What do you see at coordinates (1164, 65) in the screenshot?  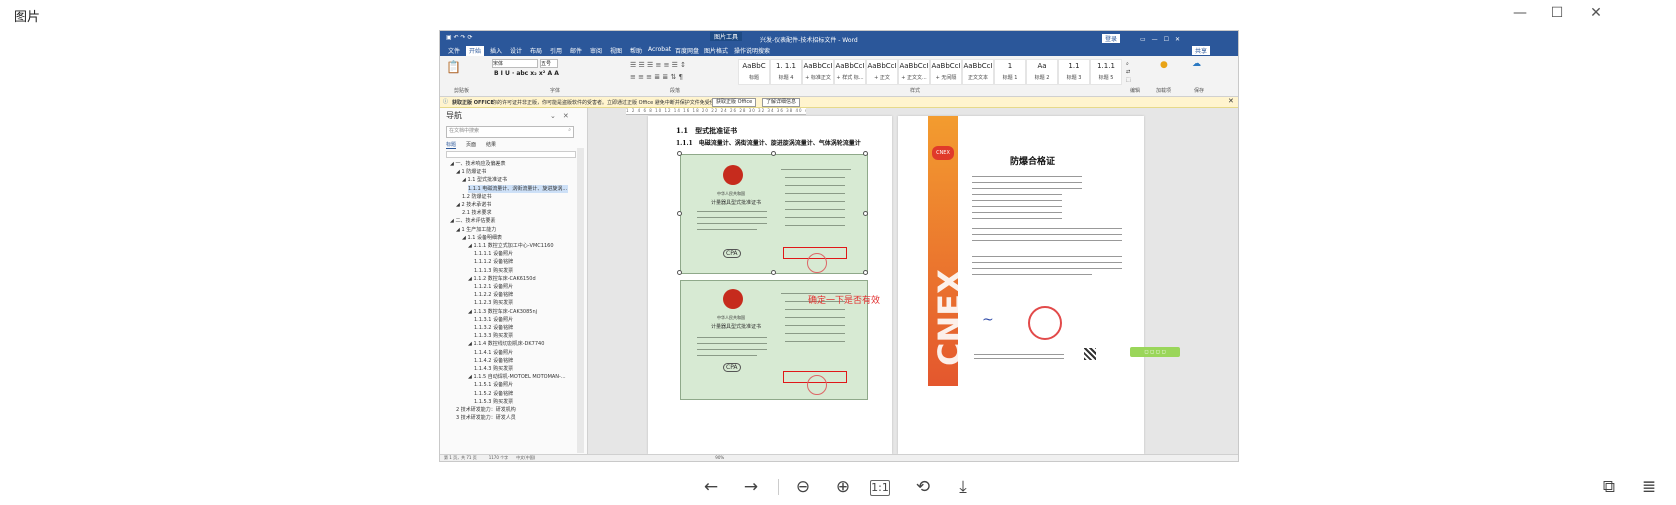 I see `addin-icon: ●` at bounding box center [1164, 65].